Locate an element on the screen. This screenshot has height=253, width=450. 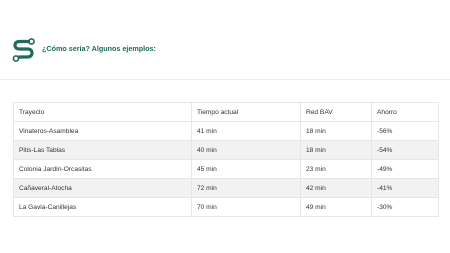
table-row: Vinateros-Asamblea 41 min 18 min -56% is located at coordinates (226, 131).